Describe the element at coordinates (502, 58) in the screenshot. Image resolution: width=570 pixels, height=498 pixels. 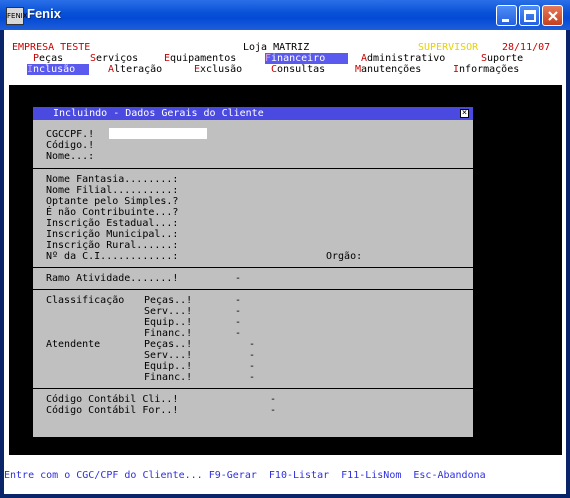
I see `menu-suporte: Suporte` at that location.